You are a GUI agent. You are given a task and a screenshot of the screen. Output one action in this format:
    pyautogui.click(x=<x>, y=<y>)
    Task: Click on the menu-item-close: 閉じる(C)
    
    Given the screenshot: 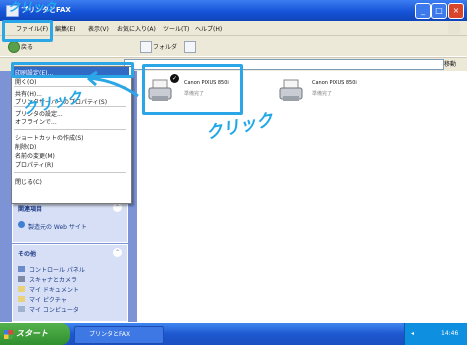 What is the action you would take?
    pyautogui.click(x=28, y=181)
    